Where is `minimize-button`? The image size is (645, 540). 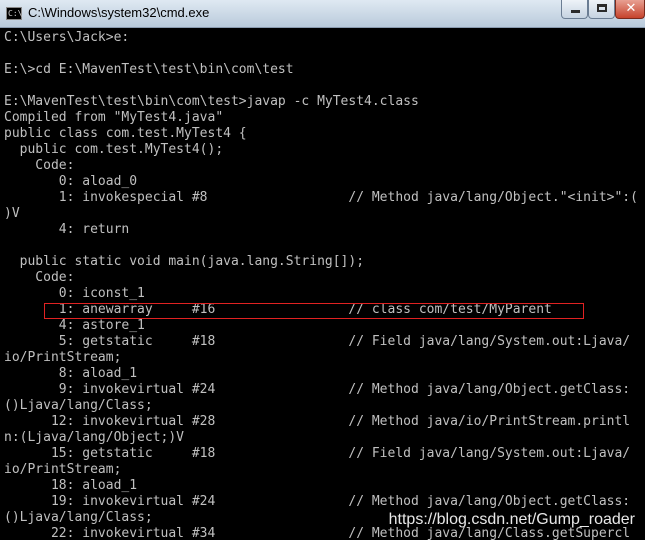 minimize-button is located at coordinates (574, 9).